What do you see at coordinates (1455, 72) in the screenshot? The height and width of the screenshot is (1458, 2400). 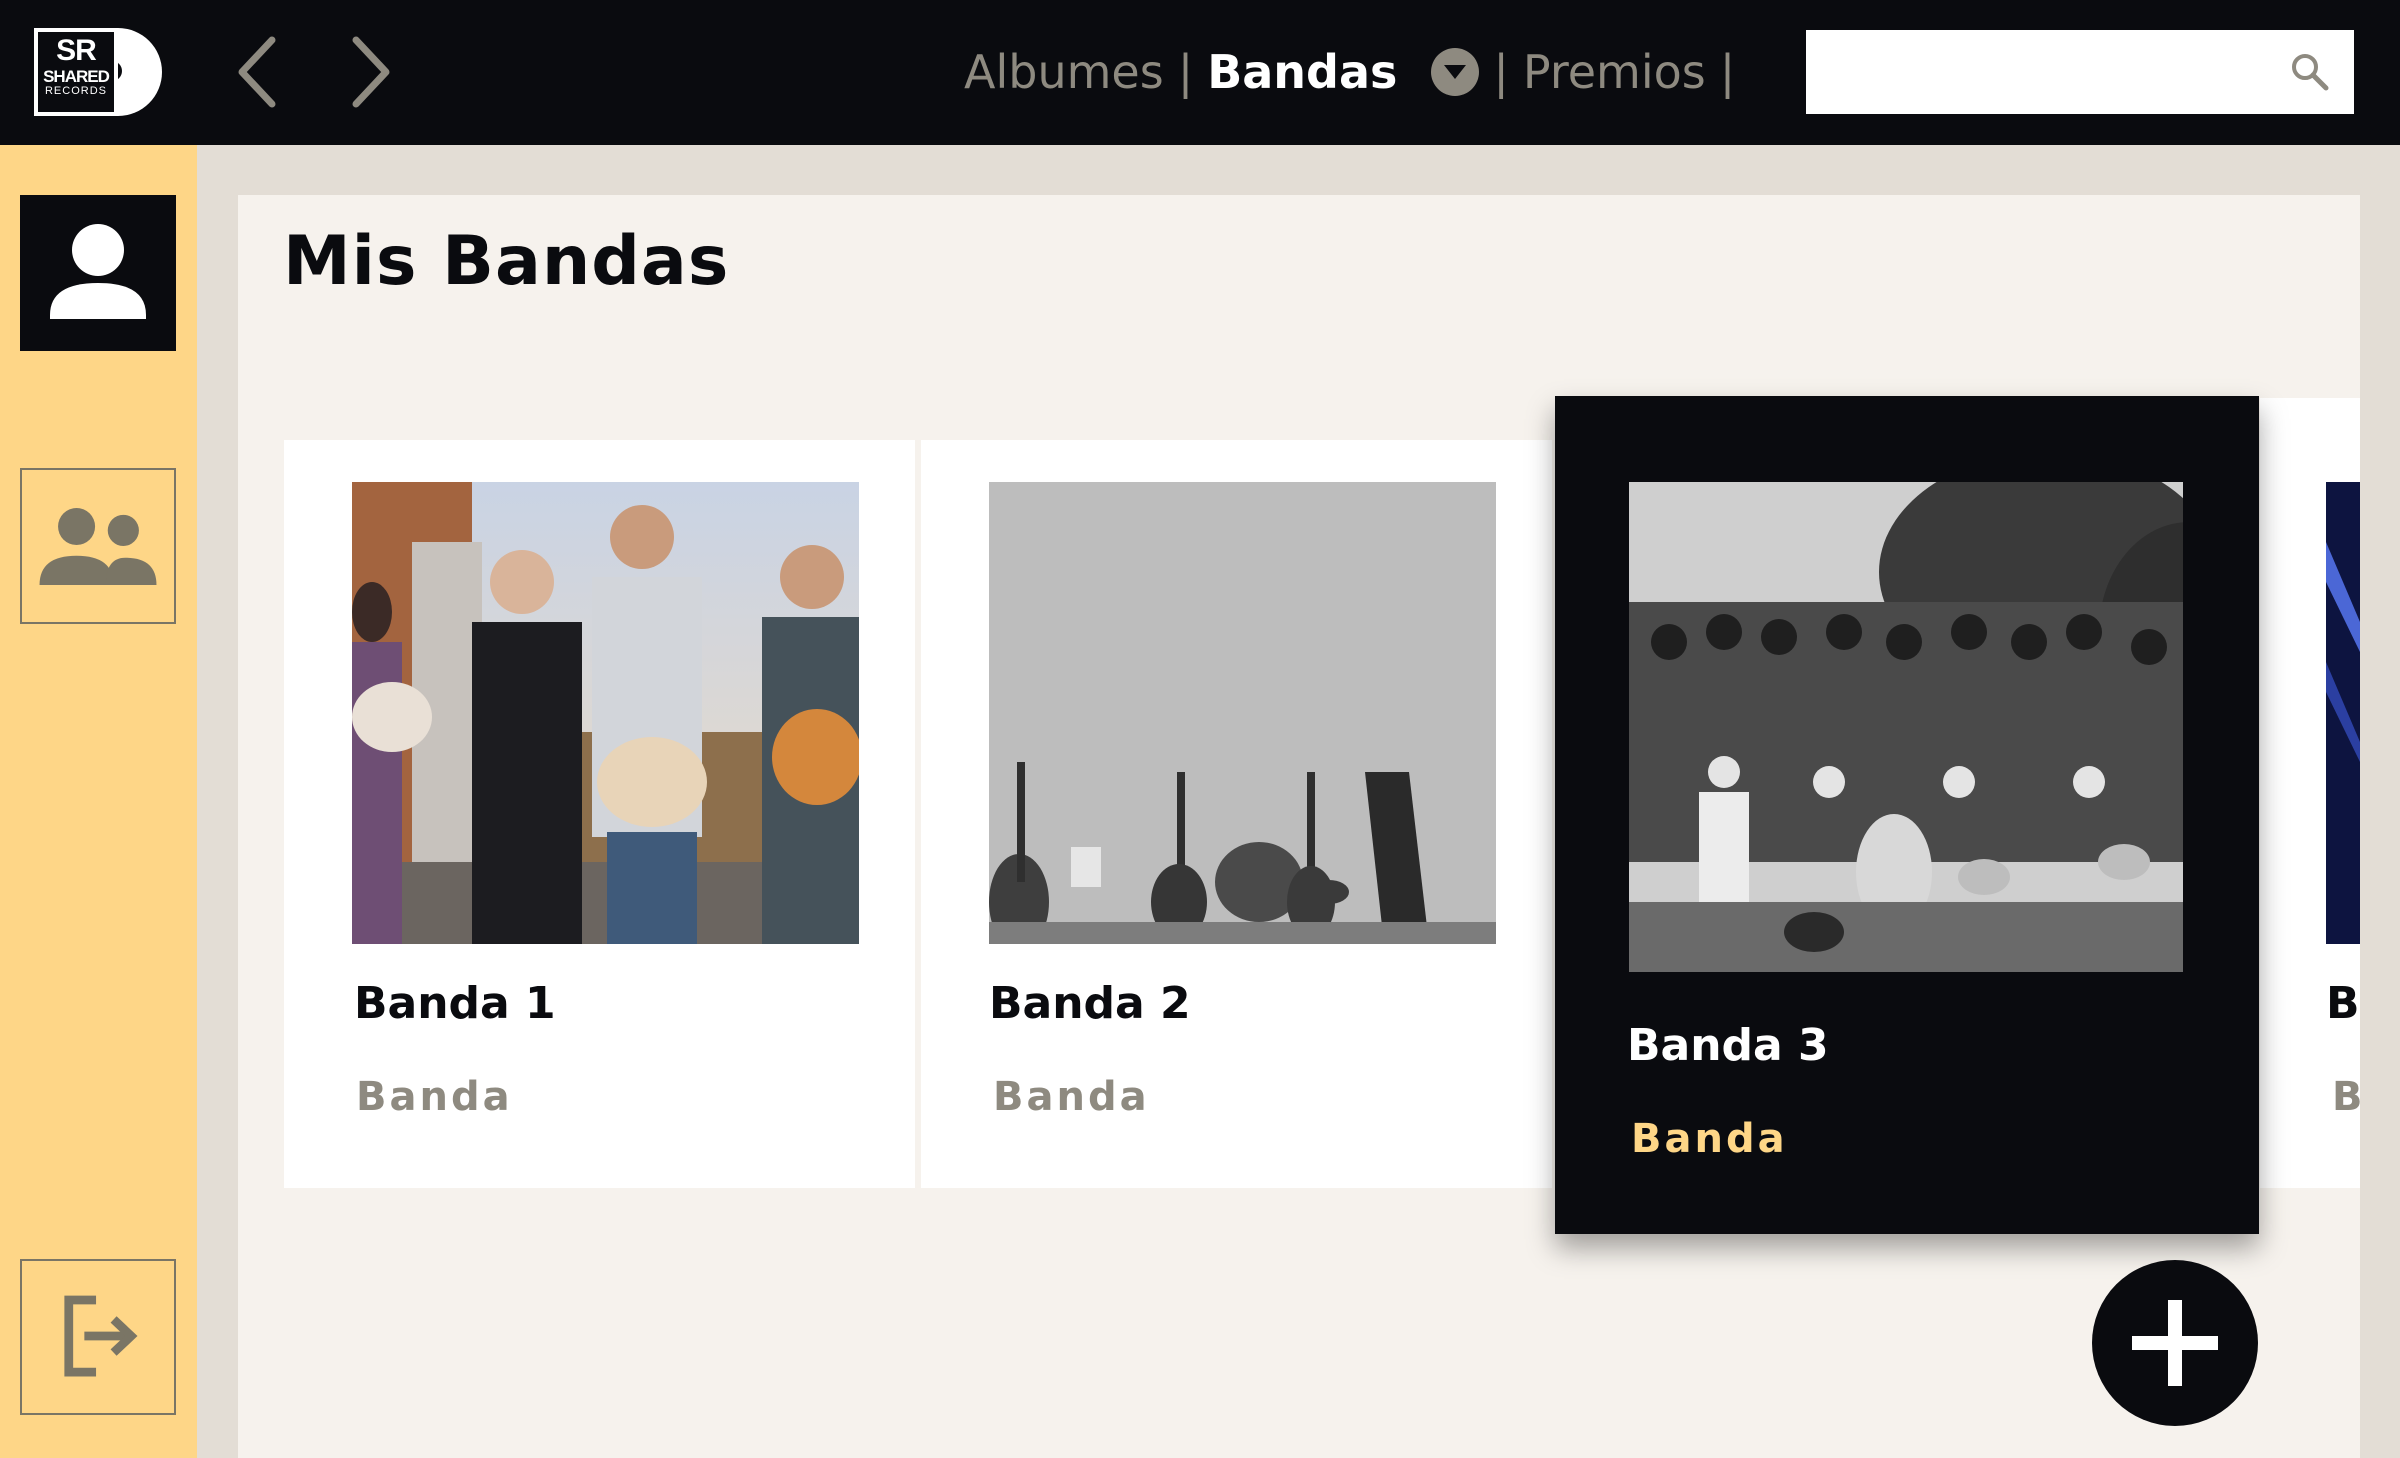 I see `caret-down-circle-icon` at bounding box center [1455, 72].